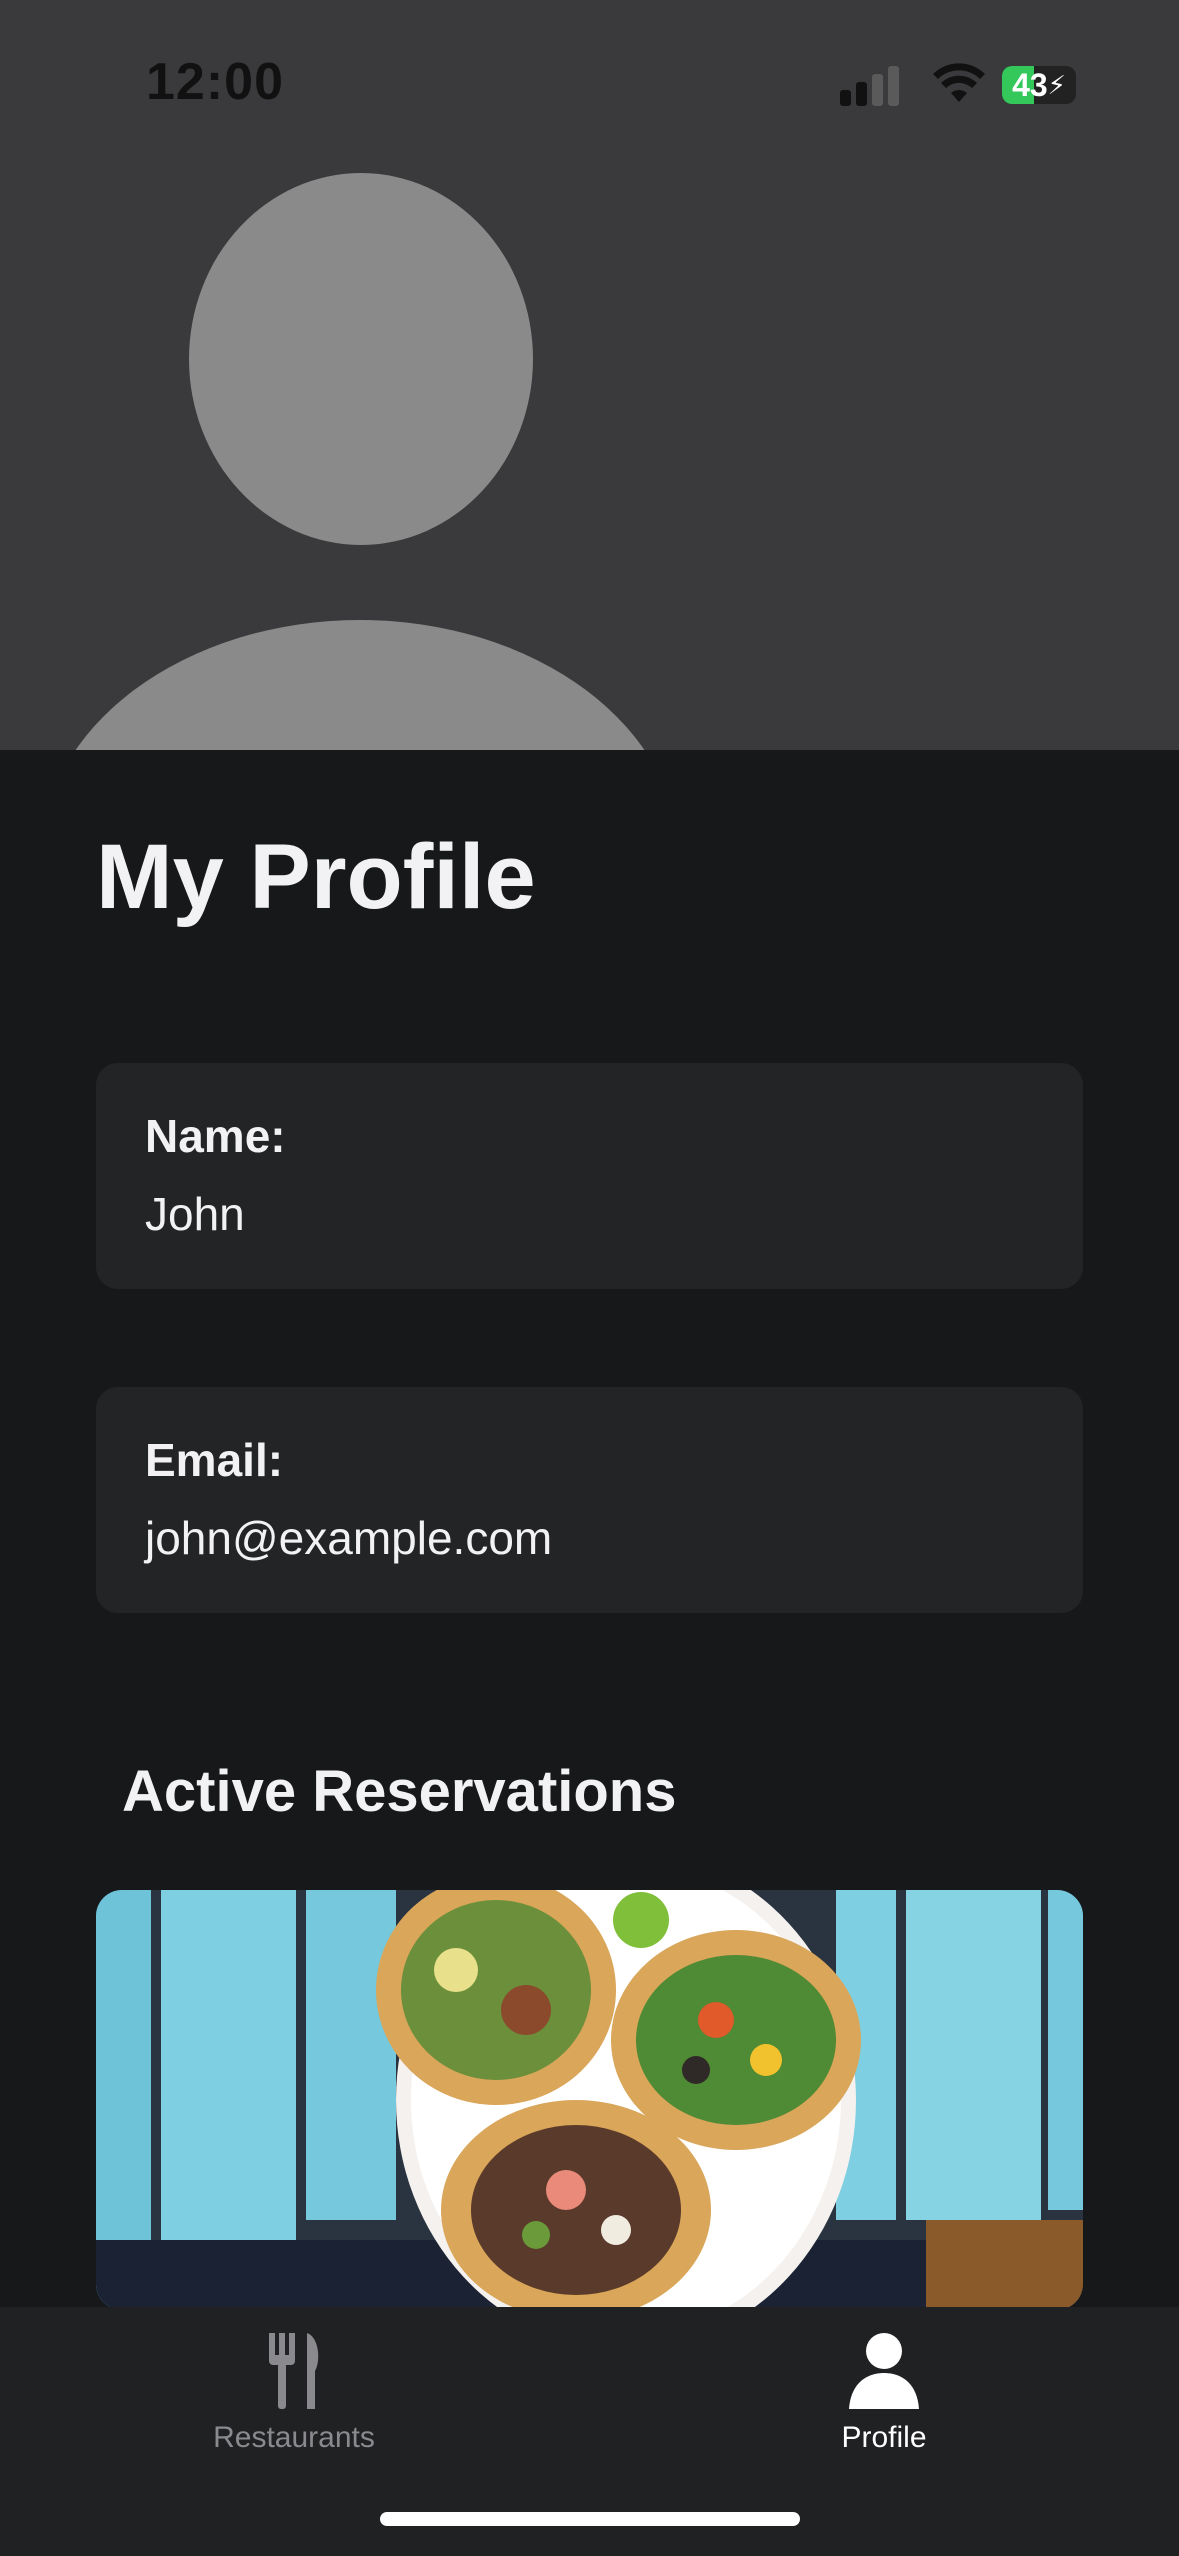  What do you see at coordinates (215, 1136) in the screenshot?
I see `name-label: Name:` at bounding box center [215, 1136].